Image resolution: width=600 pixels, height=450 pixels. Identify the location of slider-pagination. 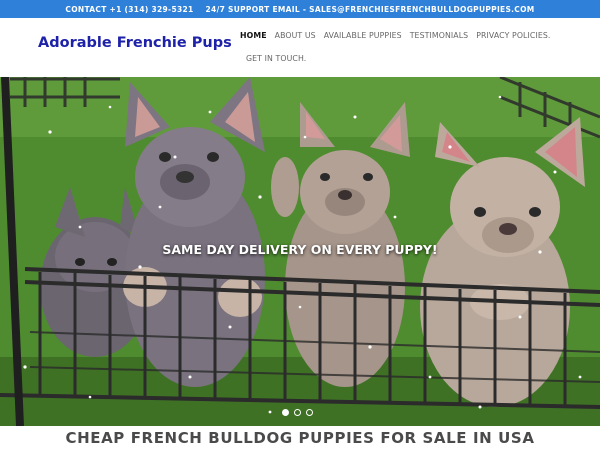
(297, 412).